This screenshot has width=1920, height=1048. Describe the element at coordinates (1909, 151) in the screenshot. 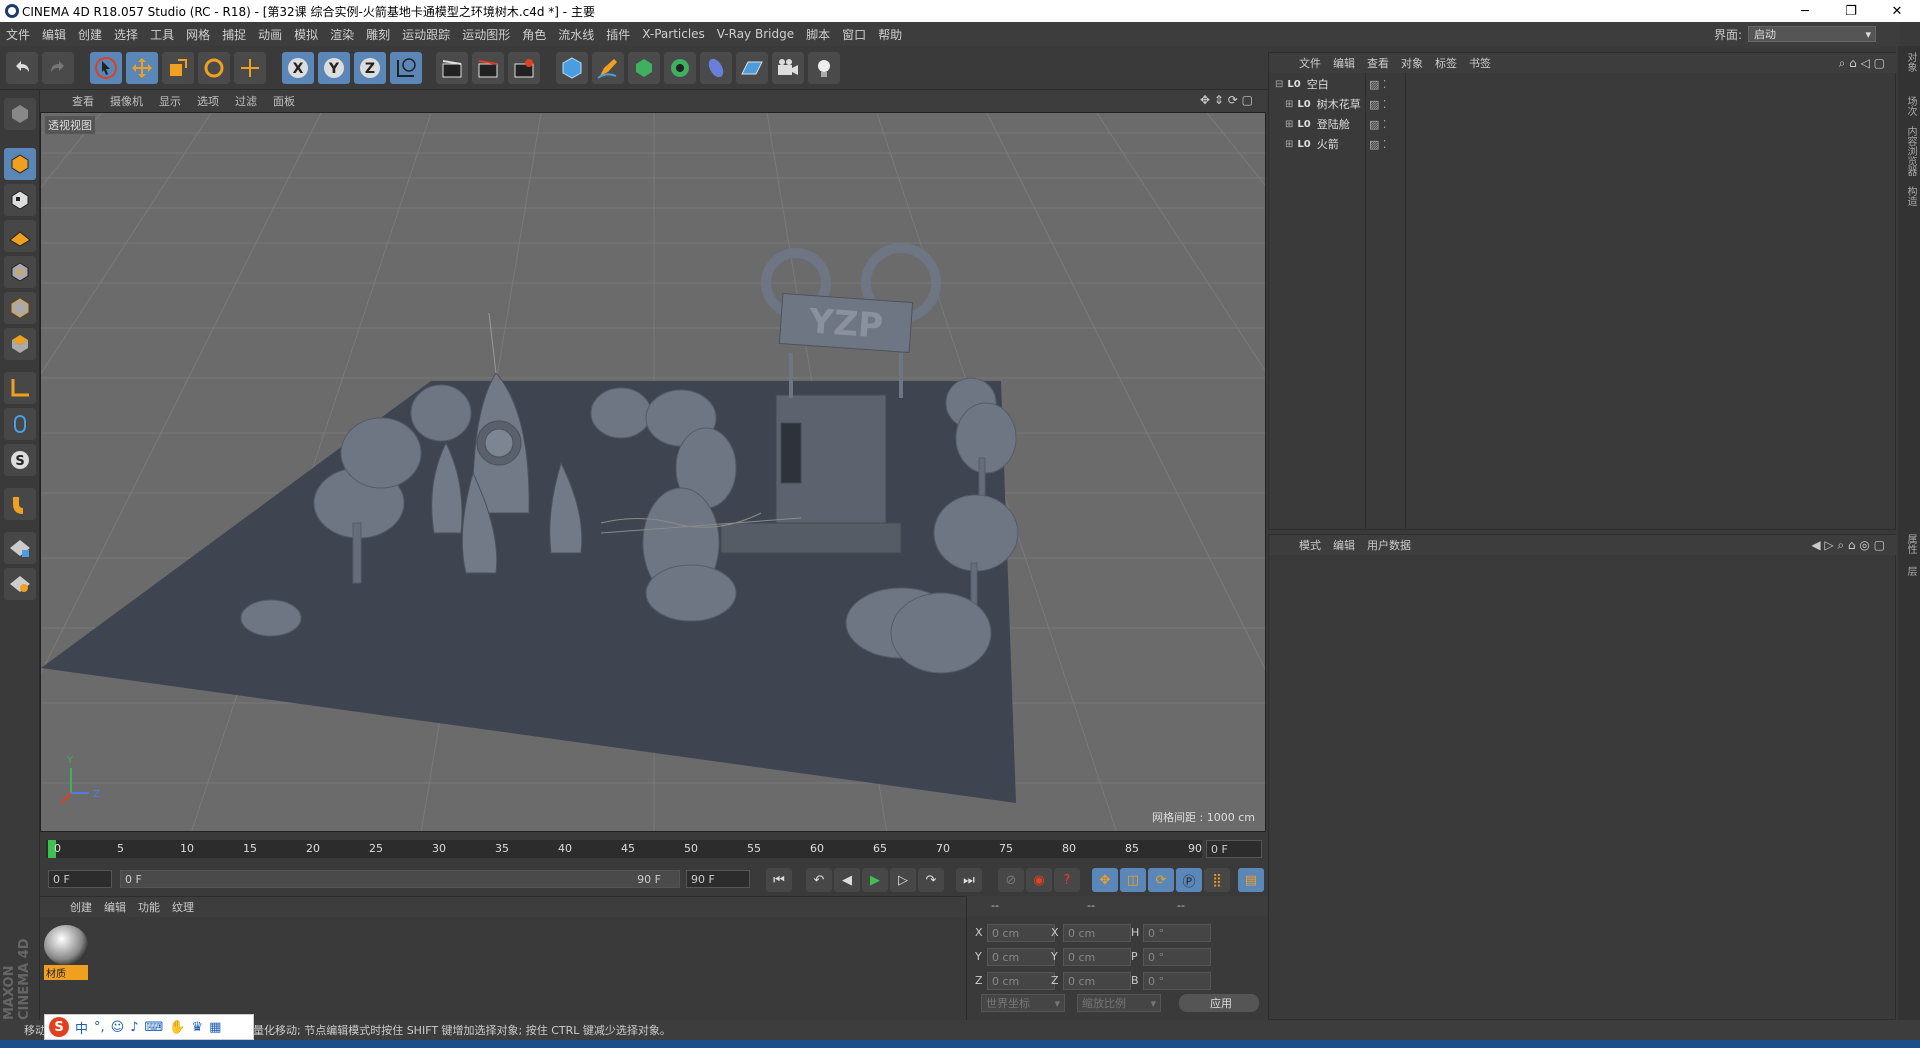

I see `side-tab: 内容浏览器` at that location.